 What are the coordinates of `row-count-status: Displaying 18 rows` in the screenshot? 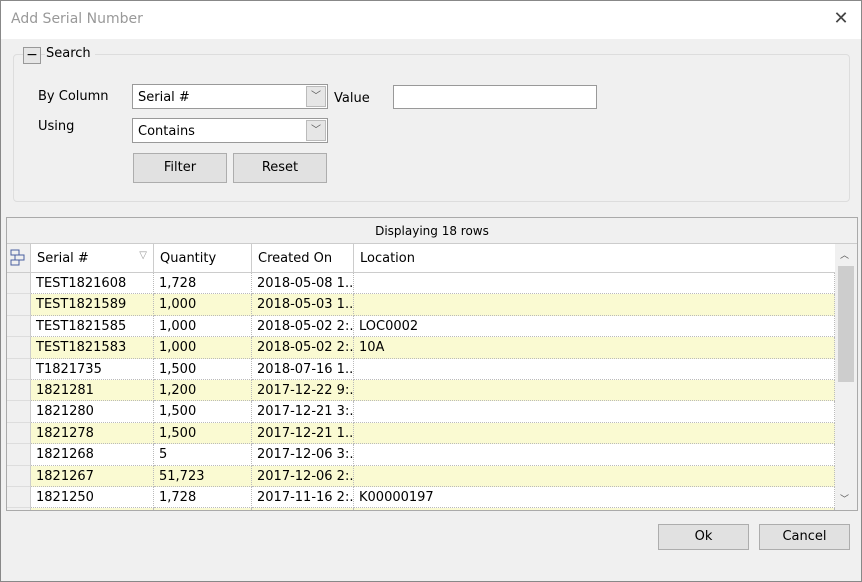 It's located at (432, 231).